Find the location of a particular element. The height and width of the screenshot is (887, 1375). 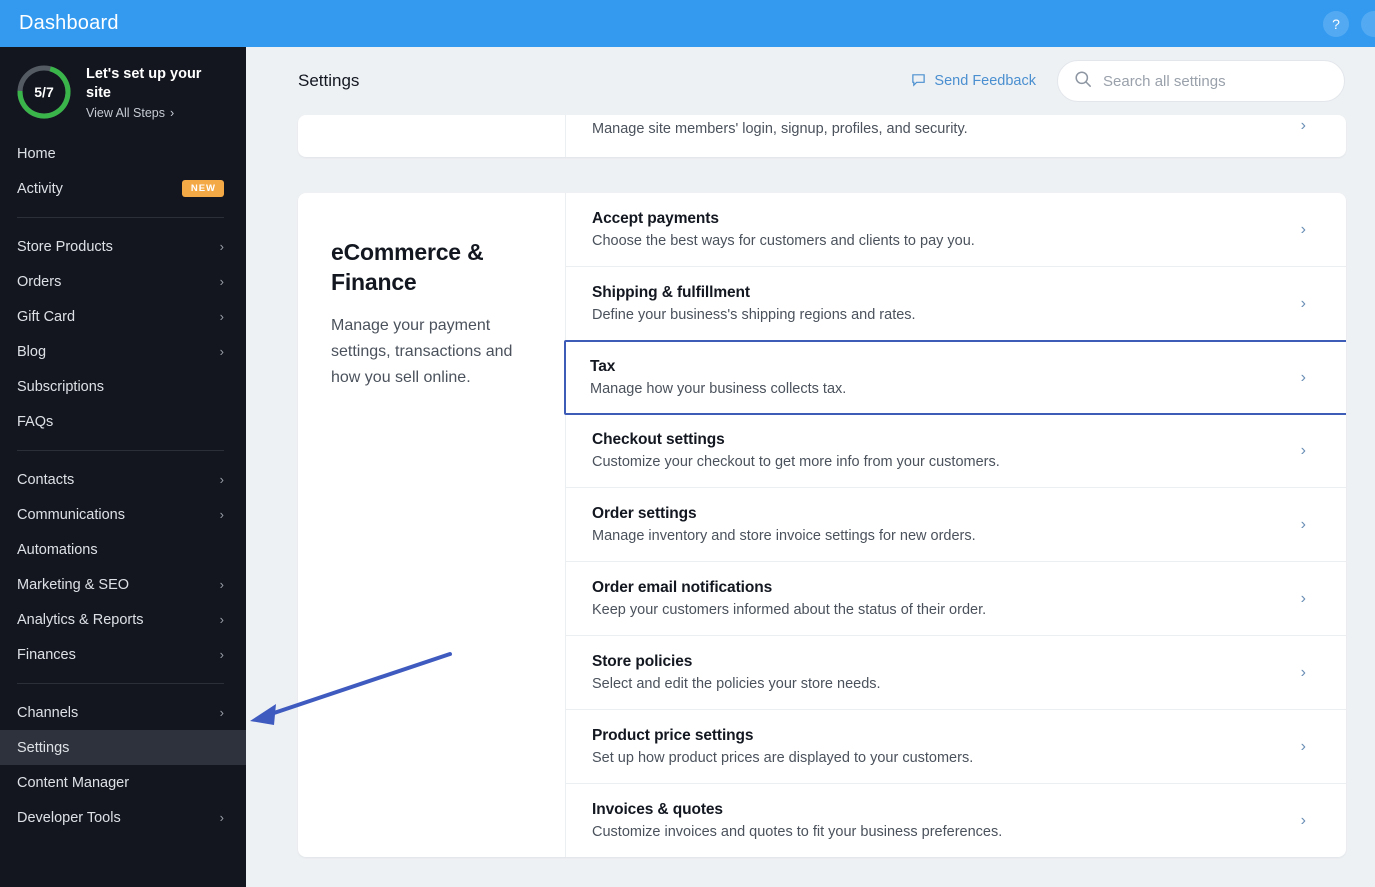

sidebar-item-faqs: FAQs is located at coordinates (123, 421).